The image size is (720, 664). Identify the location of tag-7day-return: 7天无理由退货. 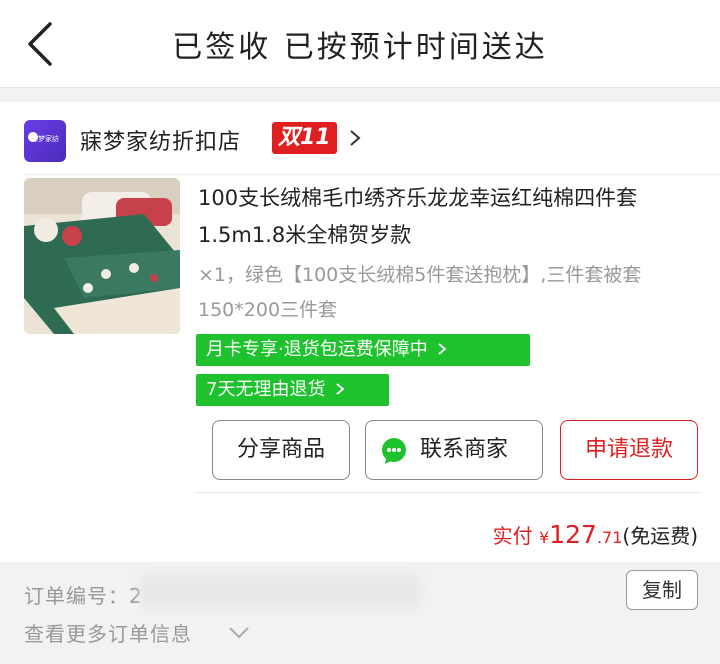
(292, 390).